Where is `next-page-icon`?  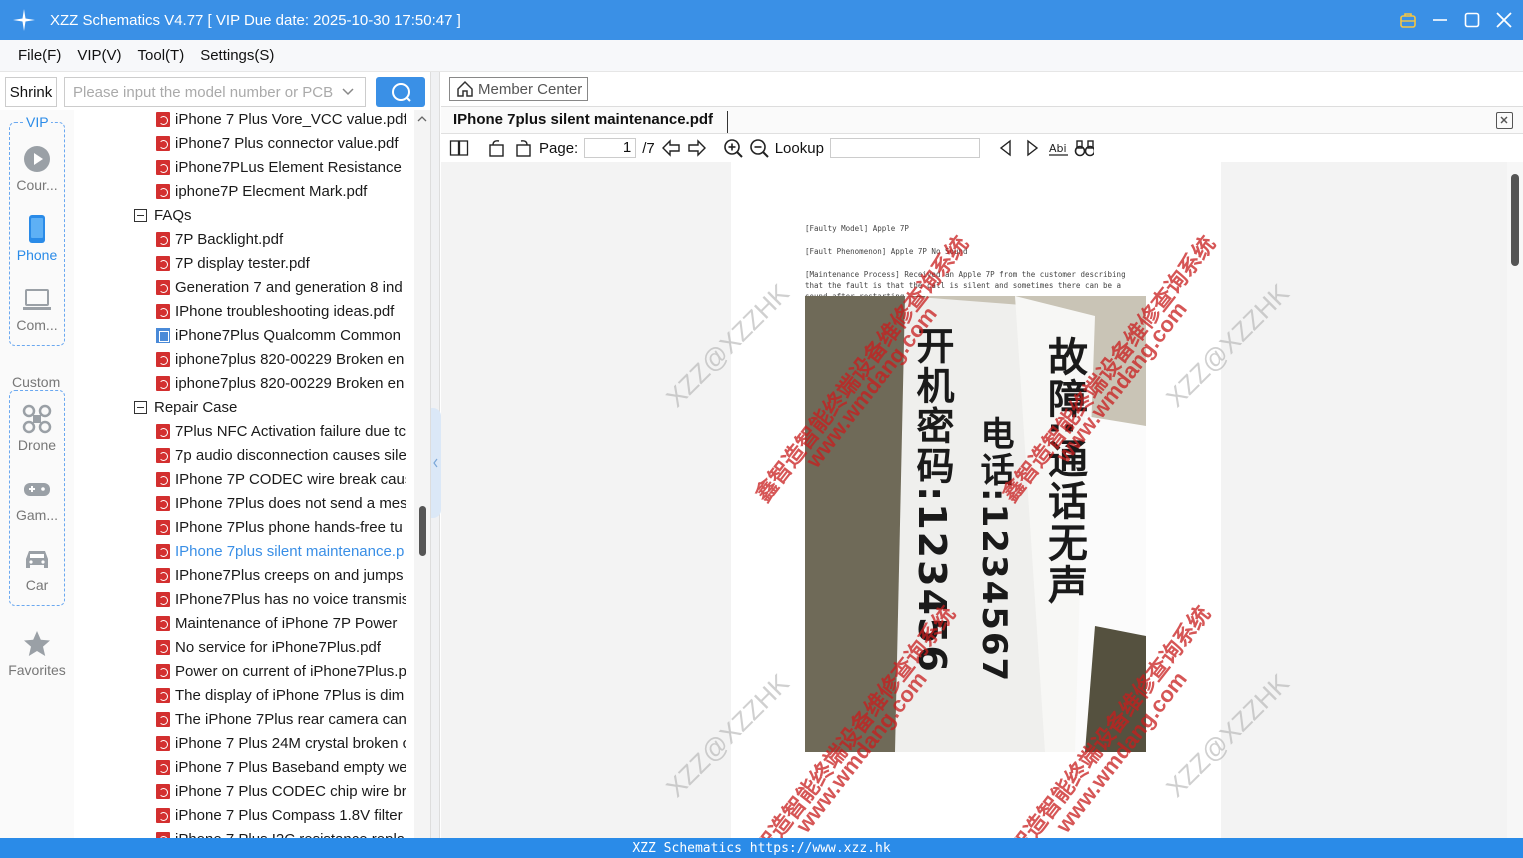 next-page-icon is located at coordinates (697, 148).